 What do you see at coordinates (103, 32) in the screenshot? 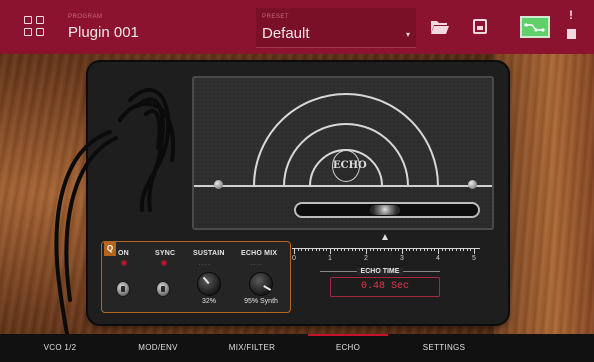
I see `program-name: Plugin 001` at bounding box center [103, 32].